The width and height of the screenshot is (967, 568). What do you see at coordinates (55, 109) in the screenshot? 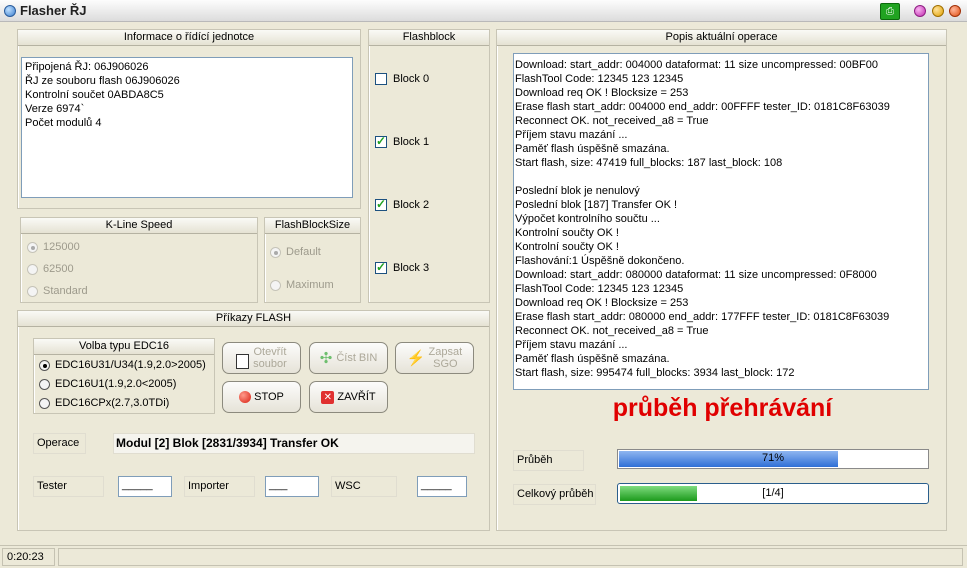
I see `ecu-info-line: Verze 6974`` at bounding box center [55, 109].